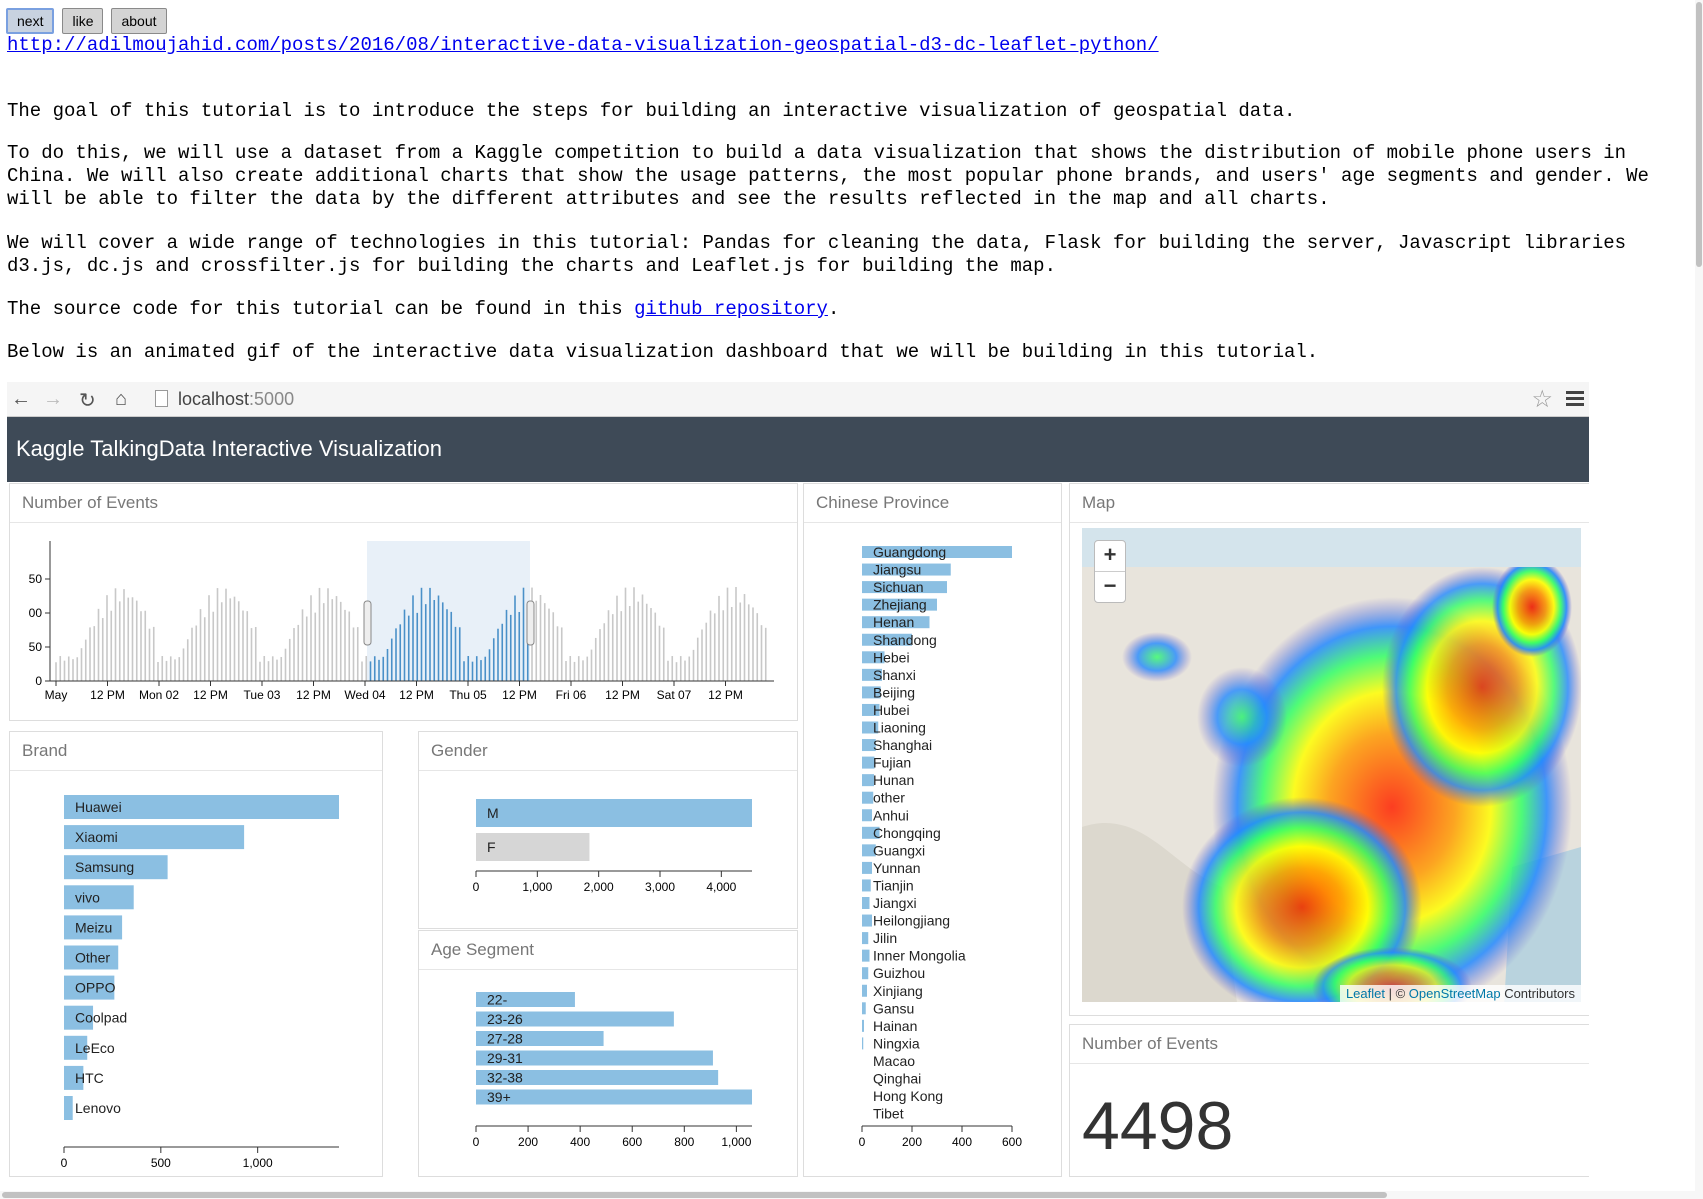 This screenshot has width=1703, height=1199. What do you see at coordinates (1110, 586) in the screenshot?
I see `zoom-out-button: −` at bounding box center [1110, 586].